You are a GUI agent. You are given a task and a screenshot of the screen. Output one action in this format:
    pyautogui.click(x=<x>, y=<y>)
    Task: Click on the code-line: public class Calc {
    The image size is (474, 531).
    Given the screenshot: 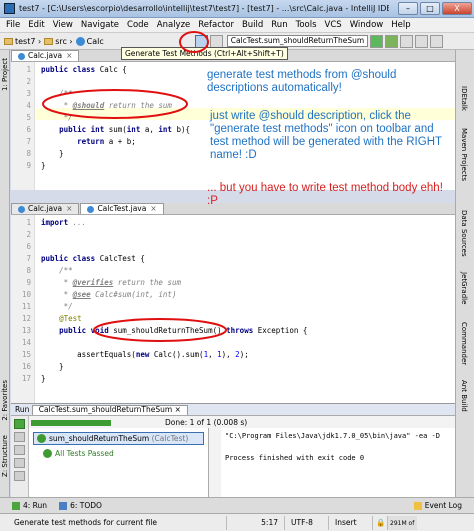 What is the action you would take?
    pyautogui.click(x=84, y=69)
    